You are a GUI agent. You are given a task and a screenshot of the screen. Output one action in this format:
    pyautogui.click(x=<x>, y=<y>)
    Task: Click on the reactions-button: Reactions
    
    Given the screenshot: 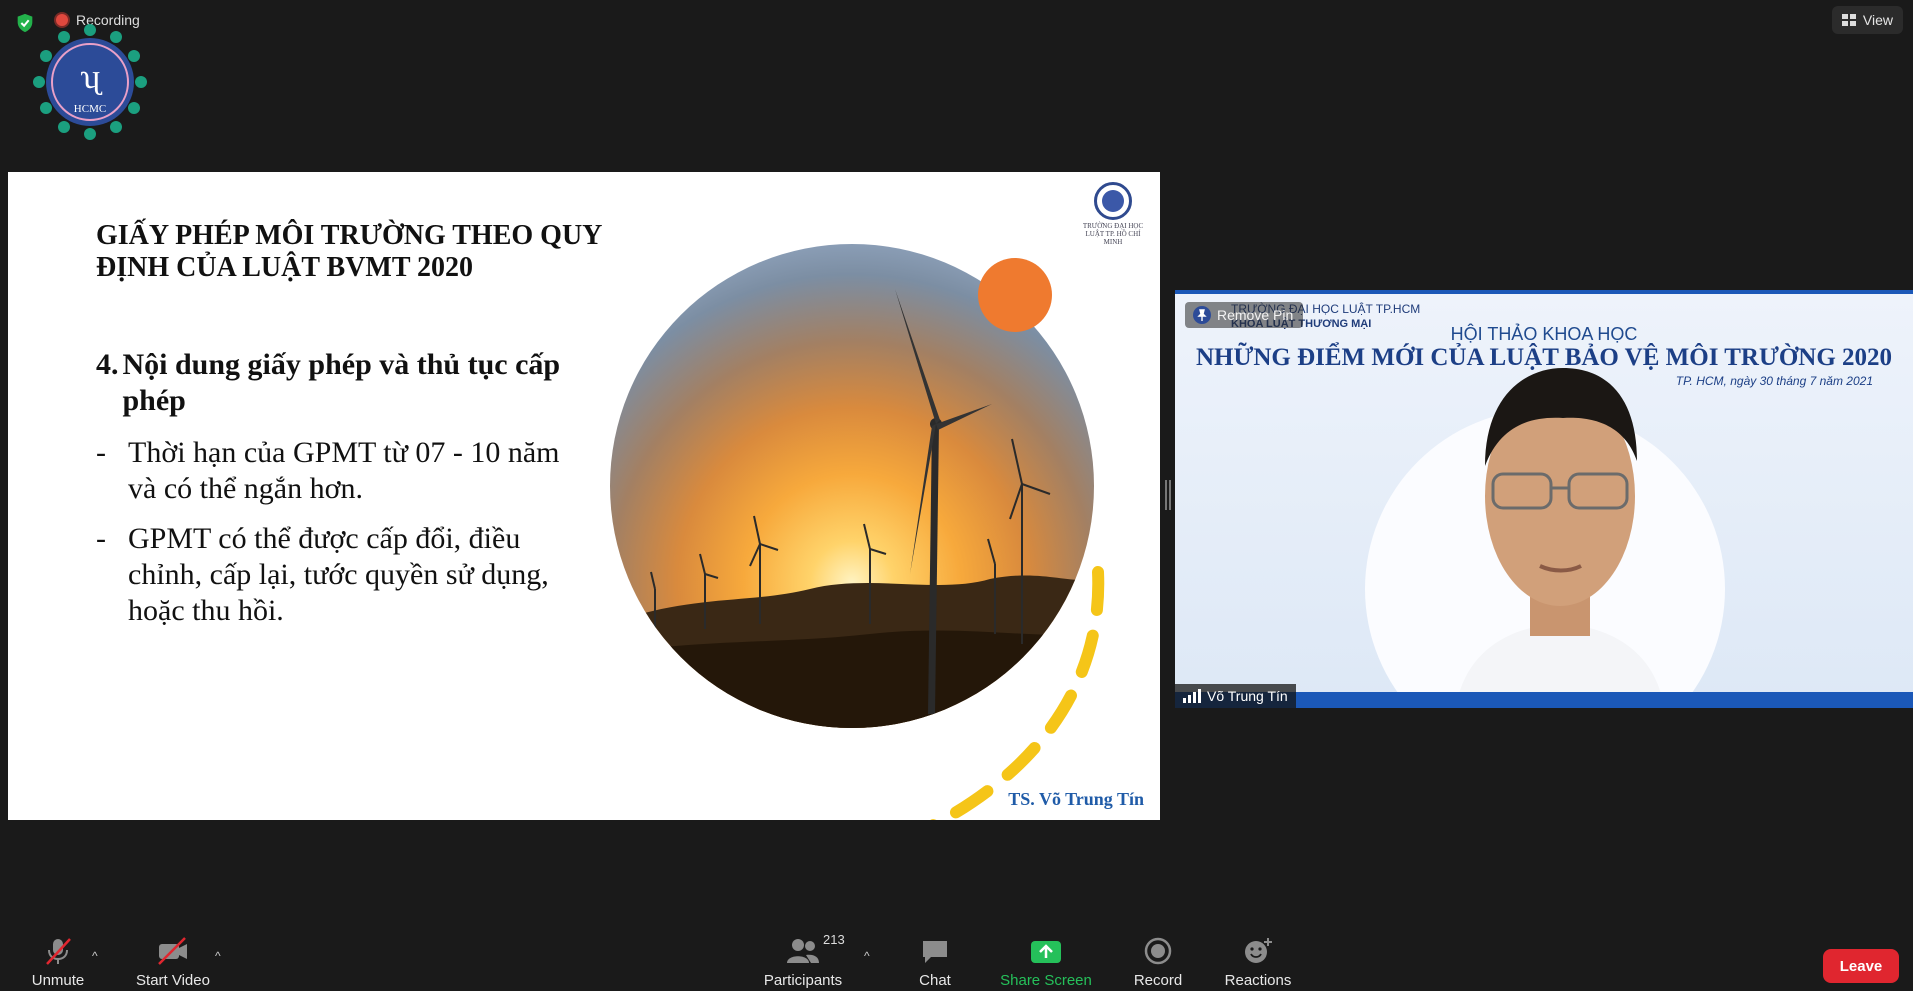 What is the action you would take?
    pyautogui.click(x=1258, y=960)
    